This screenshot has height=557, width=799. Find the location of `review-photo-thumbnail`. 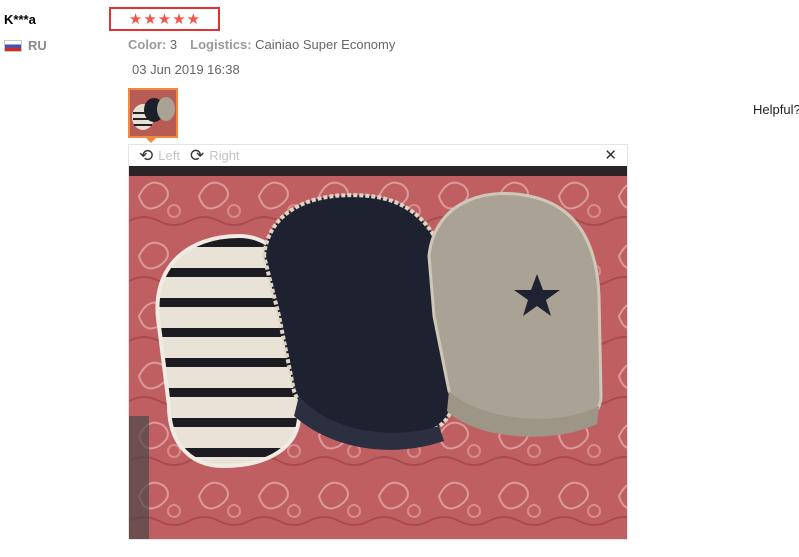

review-photo-thumbnail is located at coordinates (153, 113).